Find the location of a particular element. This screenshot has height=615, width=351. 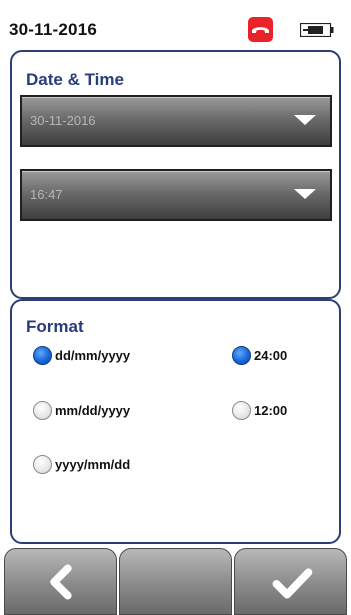

radio-date-format-mmddyyyy: mm/dd/yyyy is located at coordinates (81, 410).